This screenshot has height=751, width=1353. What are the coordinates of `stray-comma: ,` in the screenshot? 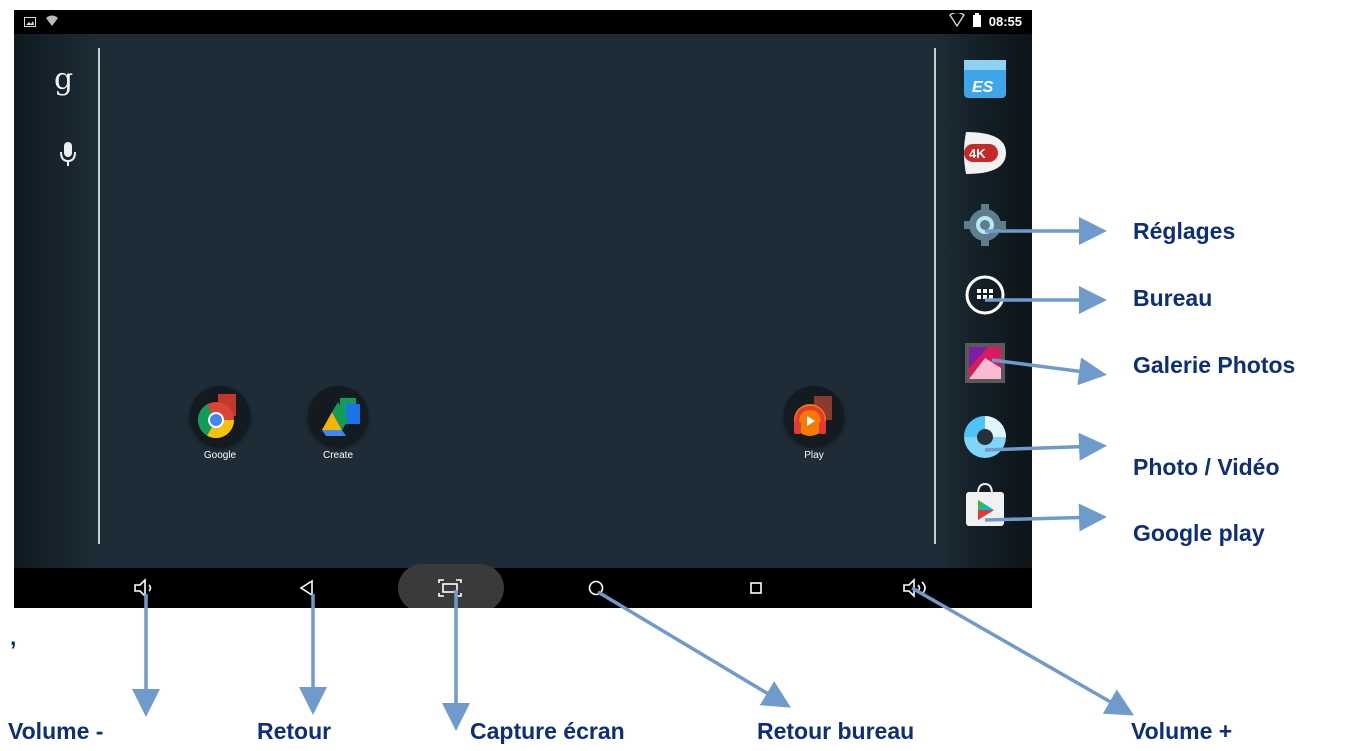 It's located at (13, 637).